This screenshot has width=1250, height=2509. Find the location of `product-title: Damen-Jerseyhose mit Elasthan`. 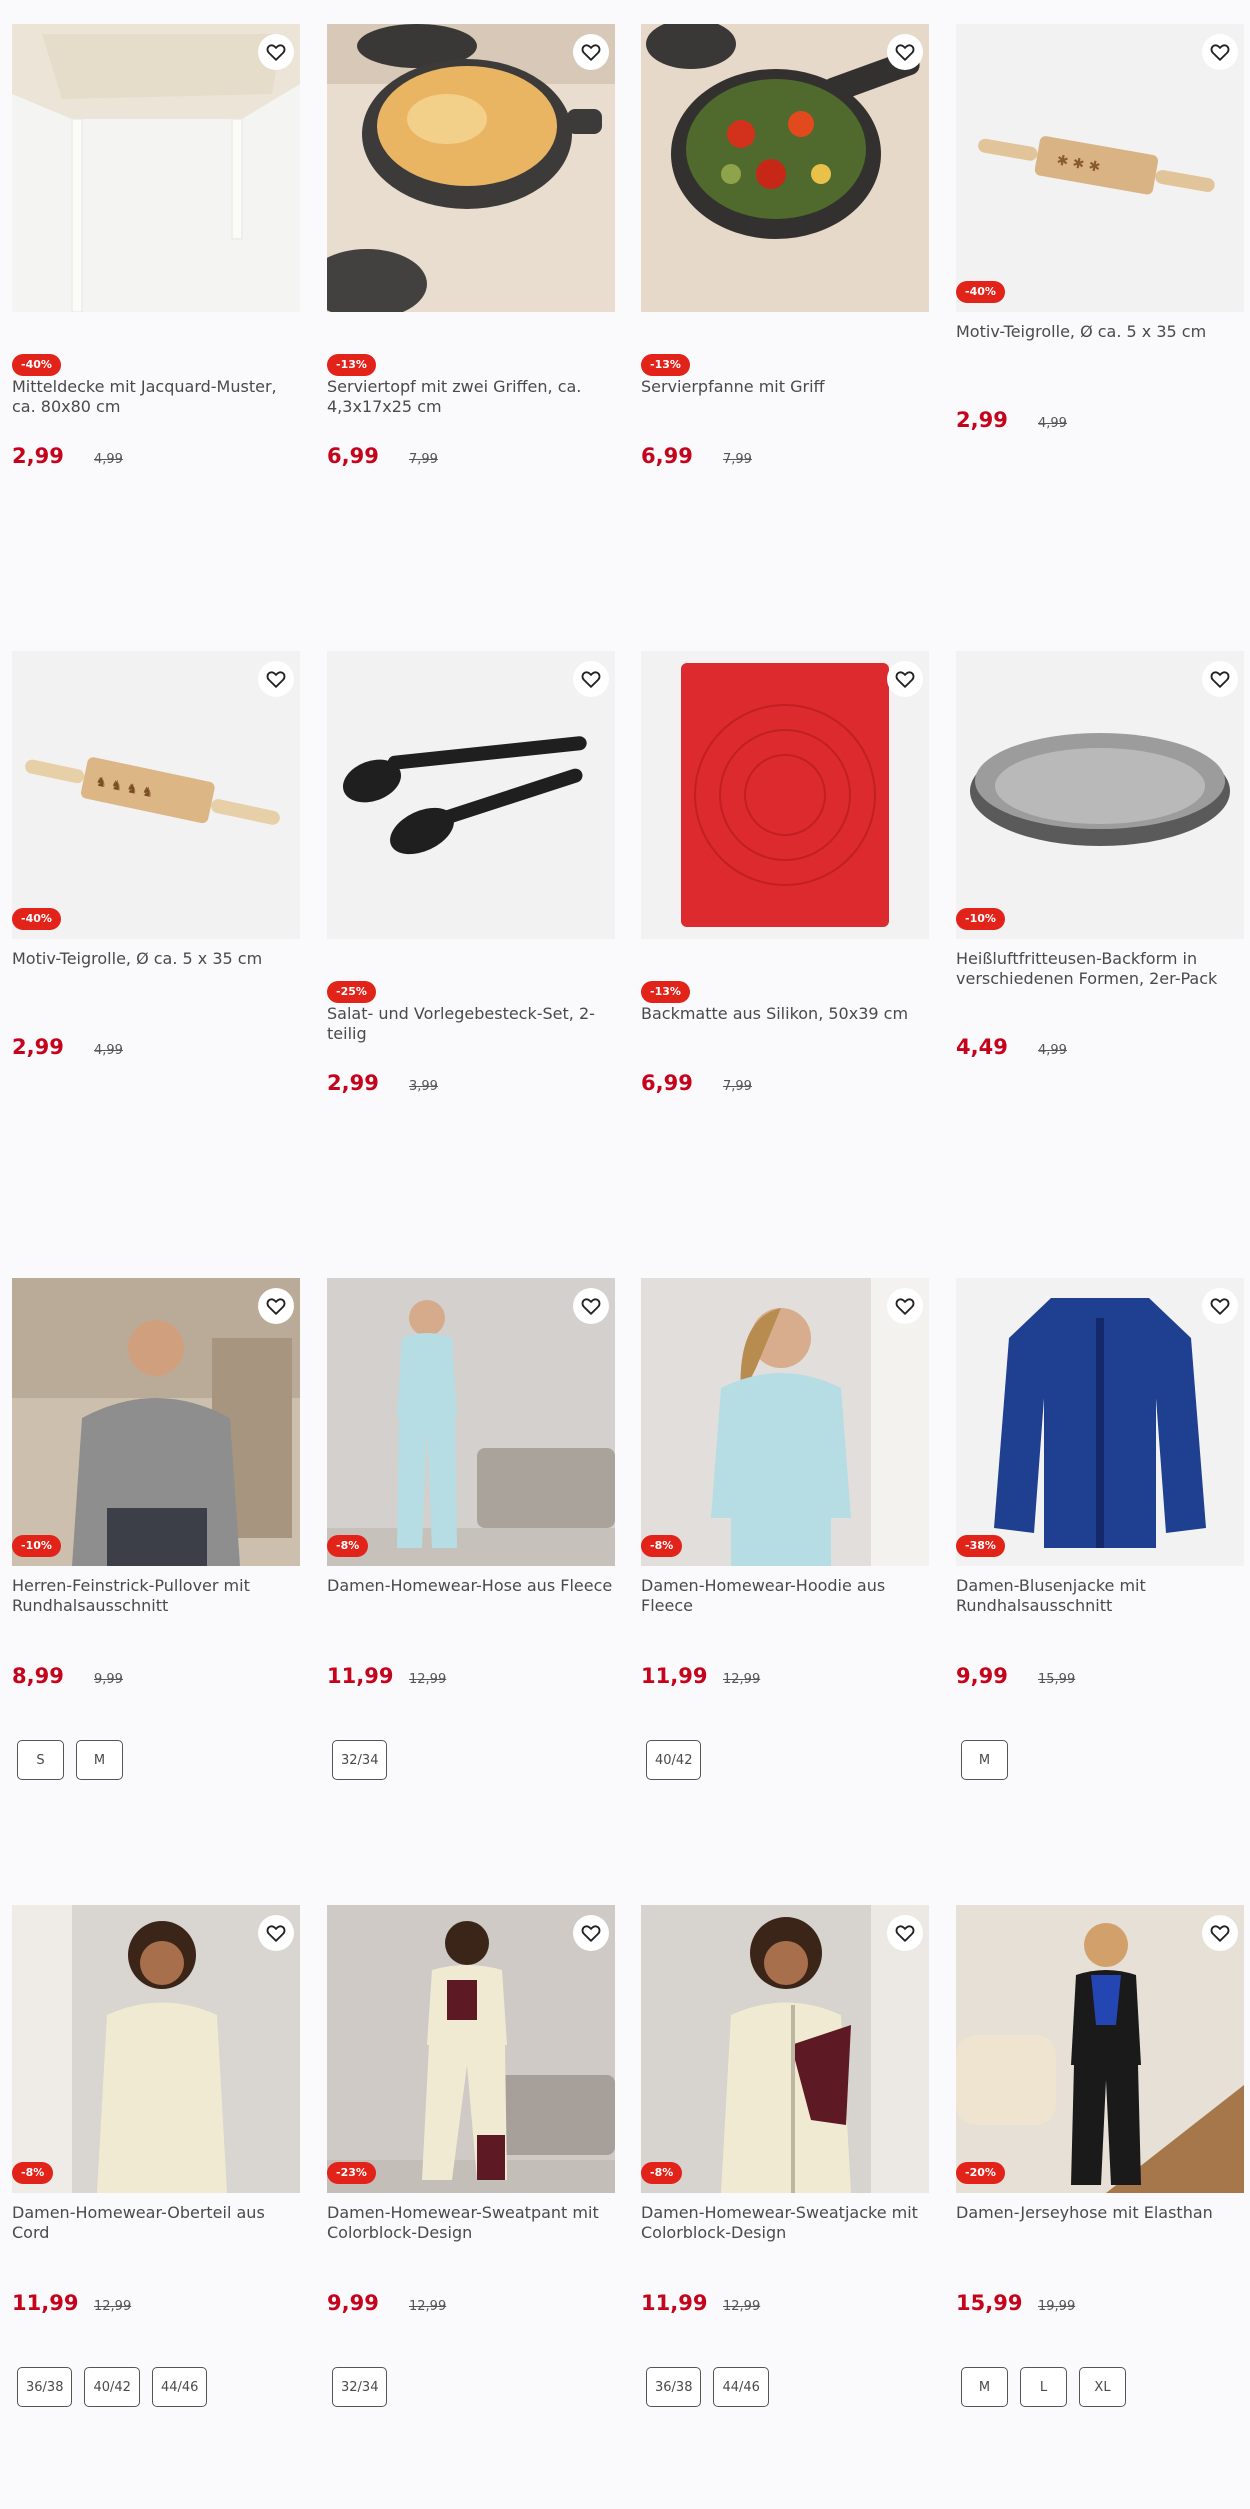

product-title: Damen-Jerseyhose mit Elasthan is located at coordinates (1100, 2213).